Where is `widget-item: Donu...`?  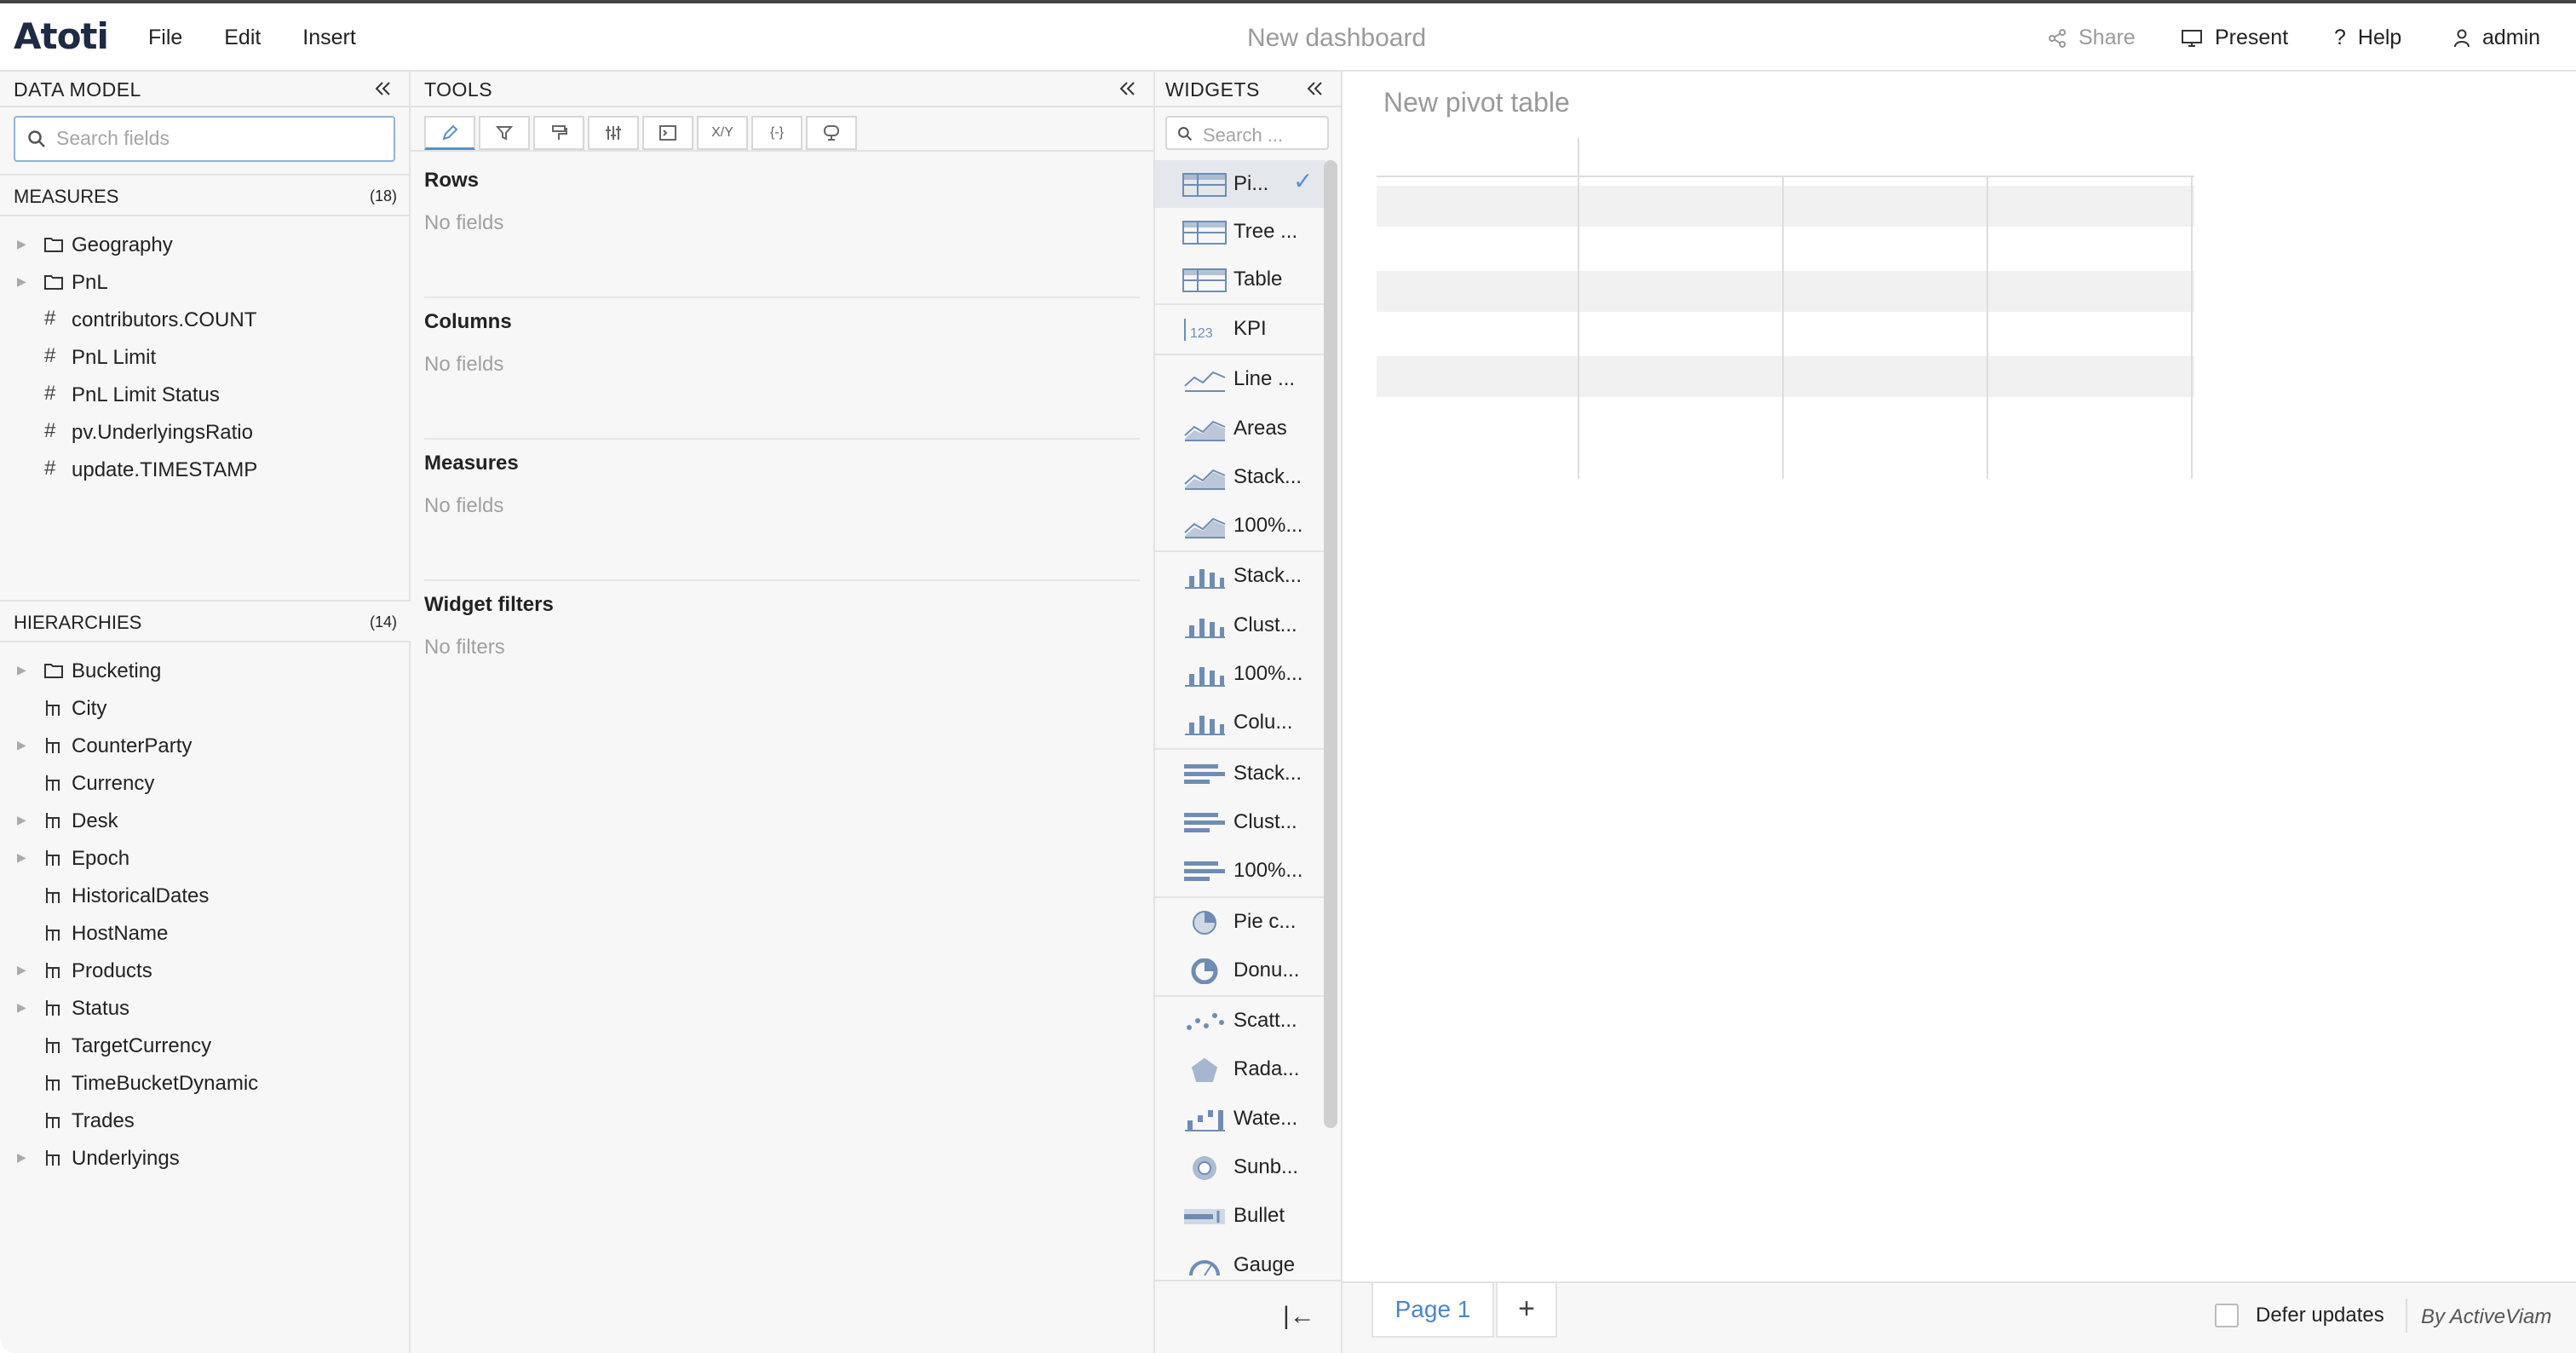
widget-item: Donu... is located at coordinates (1240, 971).